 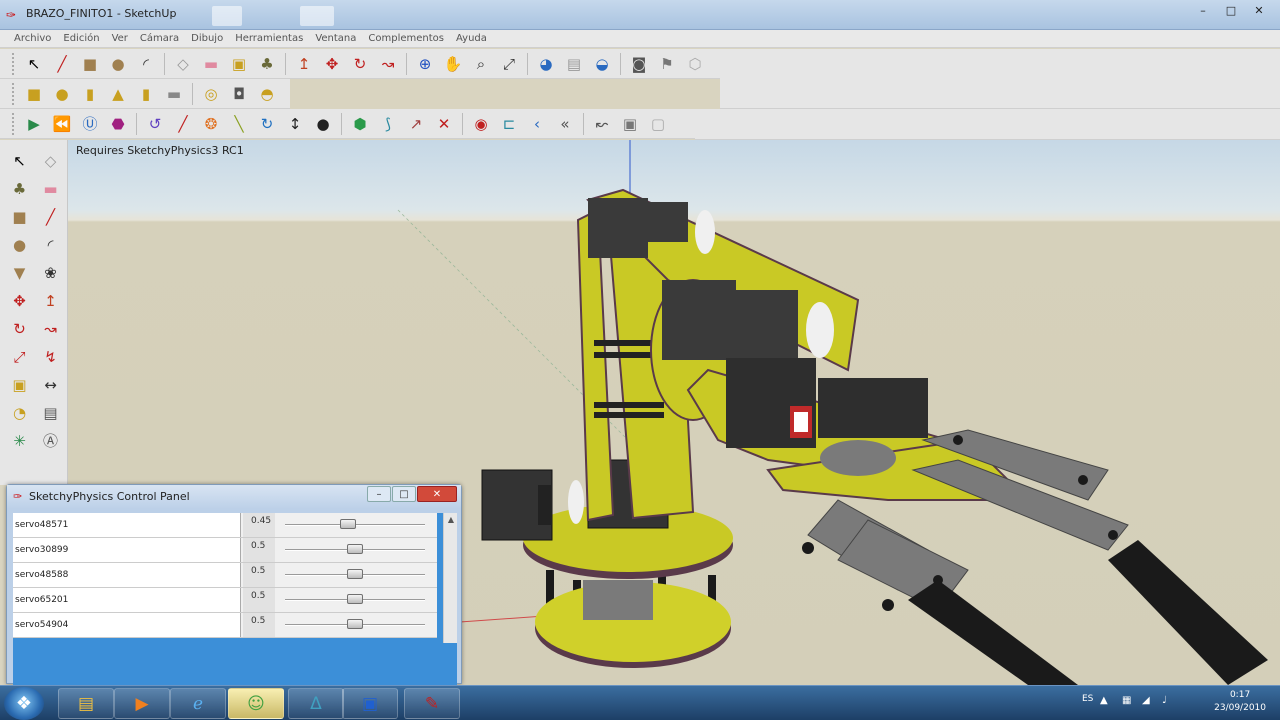 What do you see at coordinates (316, 703) in the screenshot?
I see `arduino-taskbar-button: Δ` at bounding box center [316, 703].